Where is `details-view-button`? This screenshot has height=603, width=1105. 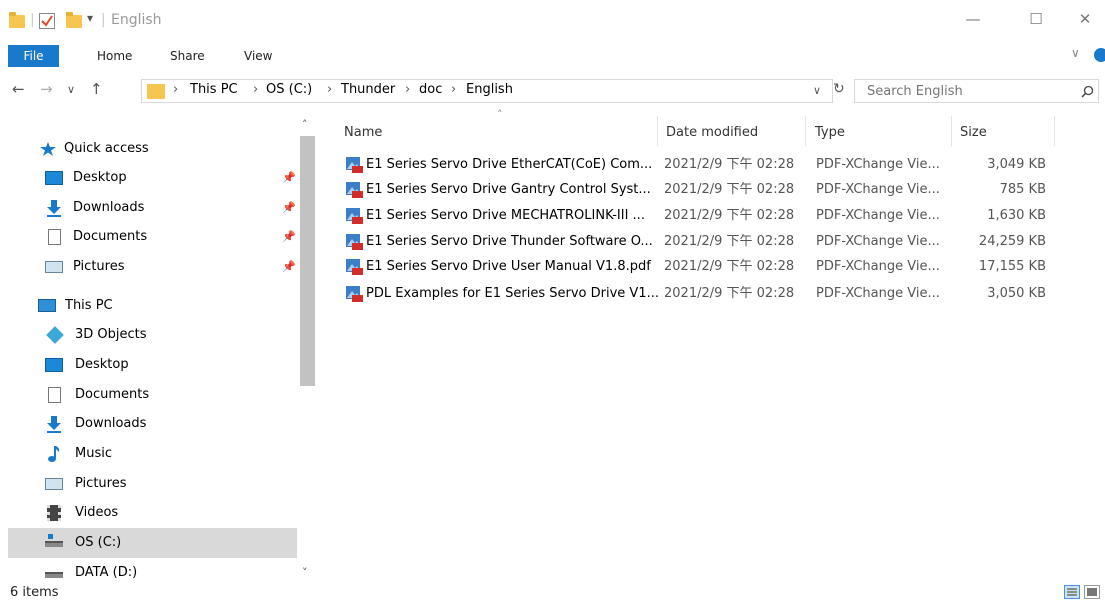 details-view-button is located at coordinates (1072, 592).